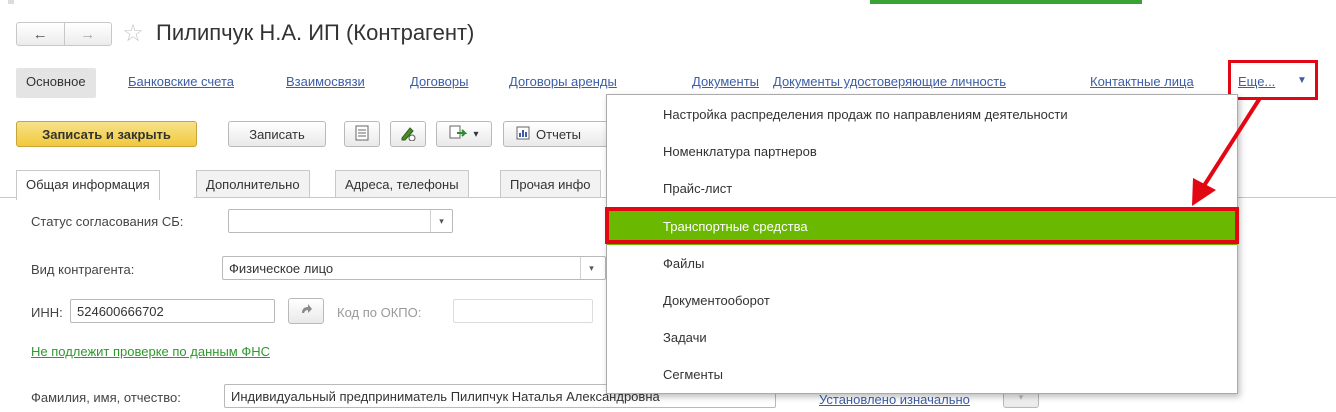 The width and height of the screenshot is (1336, 412). What do you see at coordinates (922, 225) in the screenshot?
I see `annotation-box-vehicles` at bounding box center [922, 225].